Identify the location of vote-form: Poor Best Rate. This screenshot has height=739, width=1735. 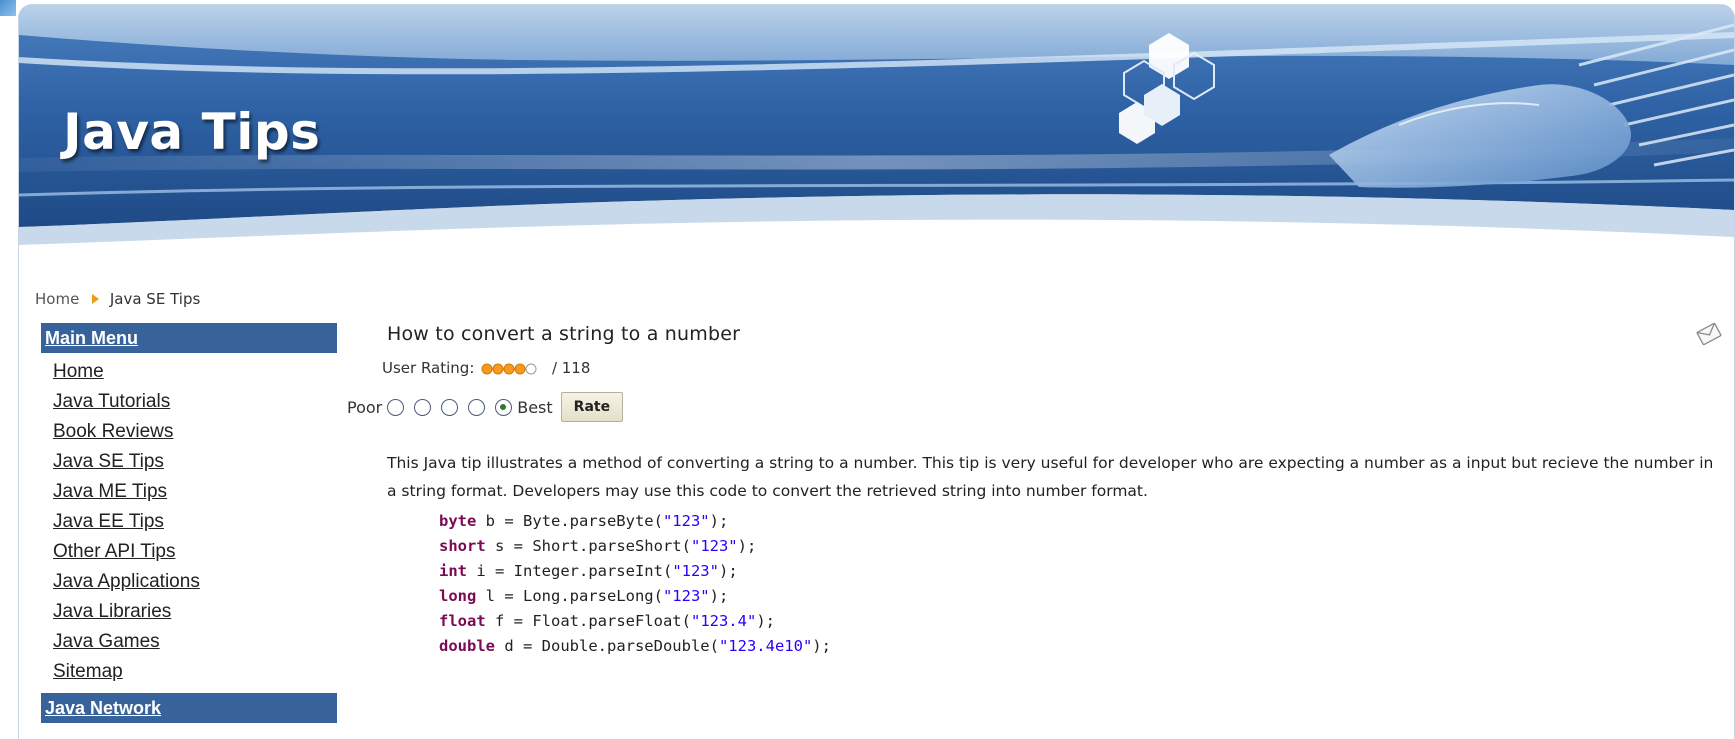
(485, 407).